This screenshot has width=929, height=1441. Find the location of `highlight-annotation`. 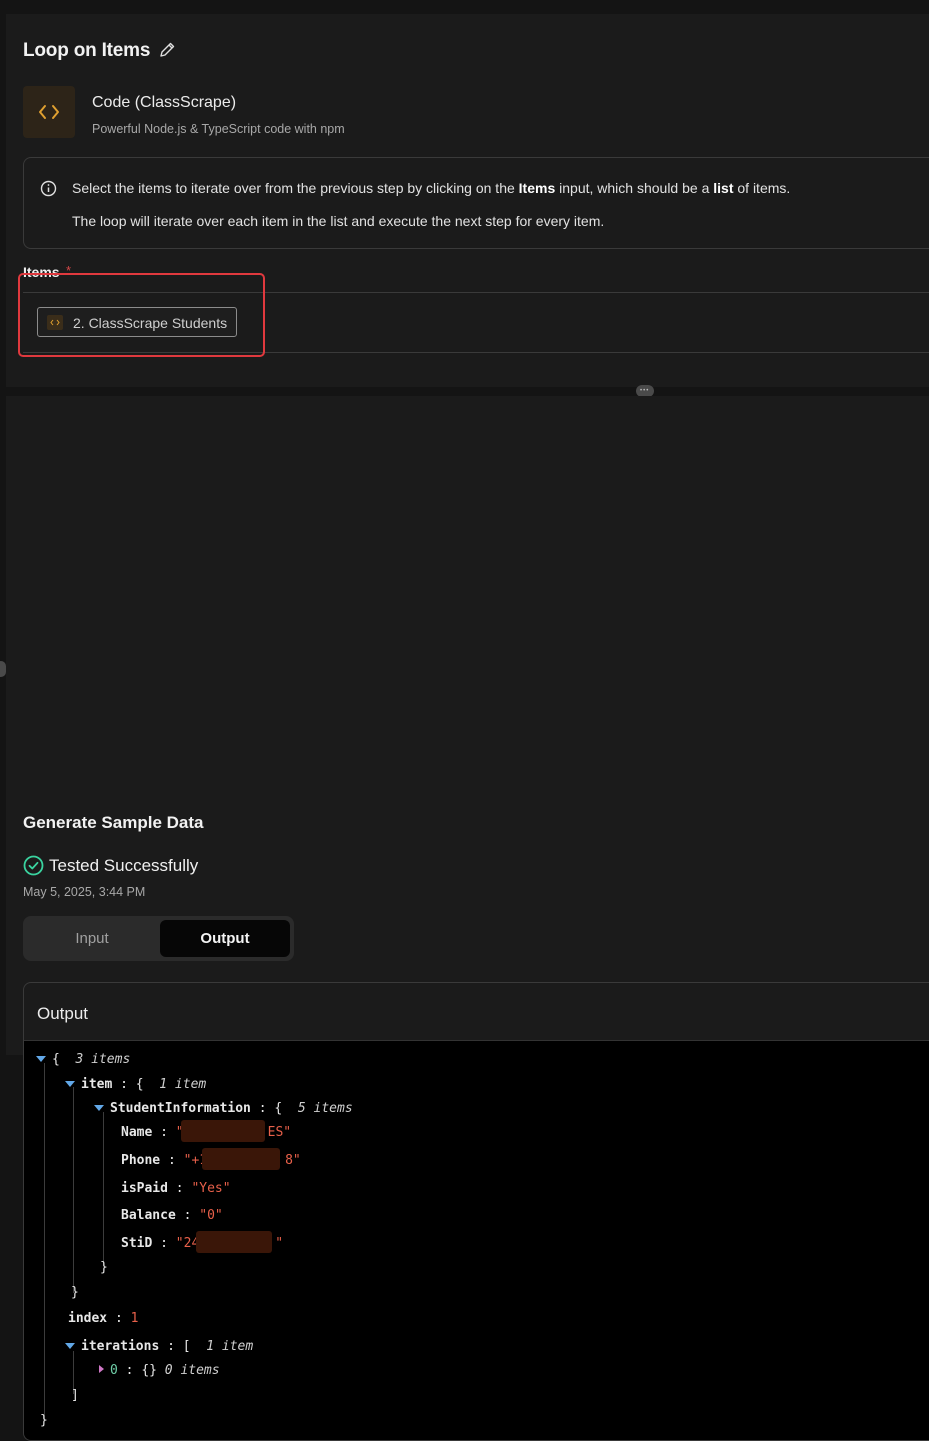

highlight-annotation is located at coordinates (141, 315).